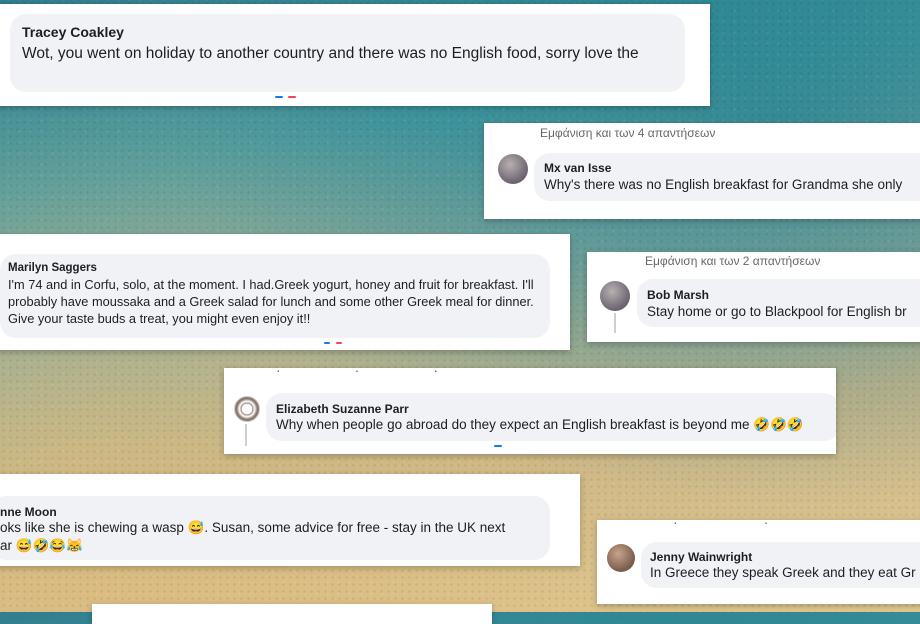  Describe the element at coordinates (342, 409) in the screenshot. I see `commenter-name: Elizabeth Suzanne Parr` at that location.